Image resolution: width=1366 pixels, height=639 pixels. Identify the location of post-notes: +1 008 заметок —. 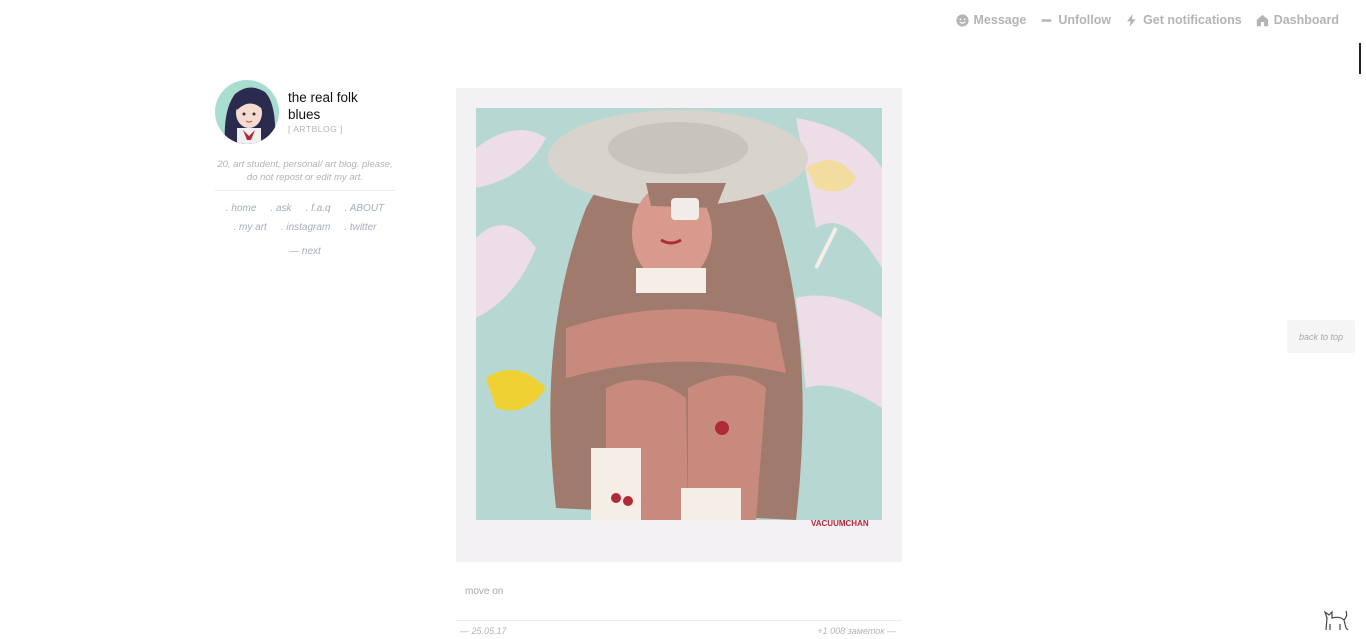
(856, 631).